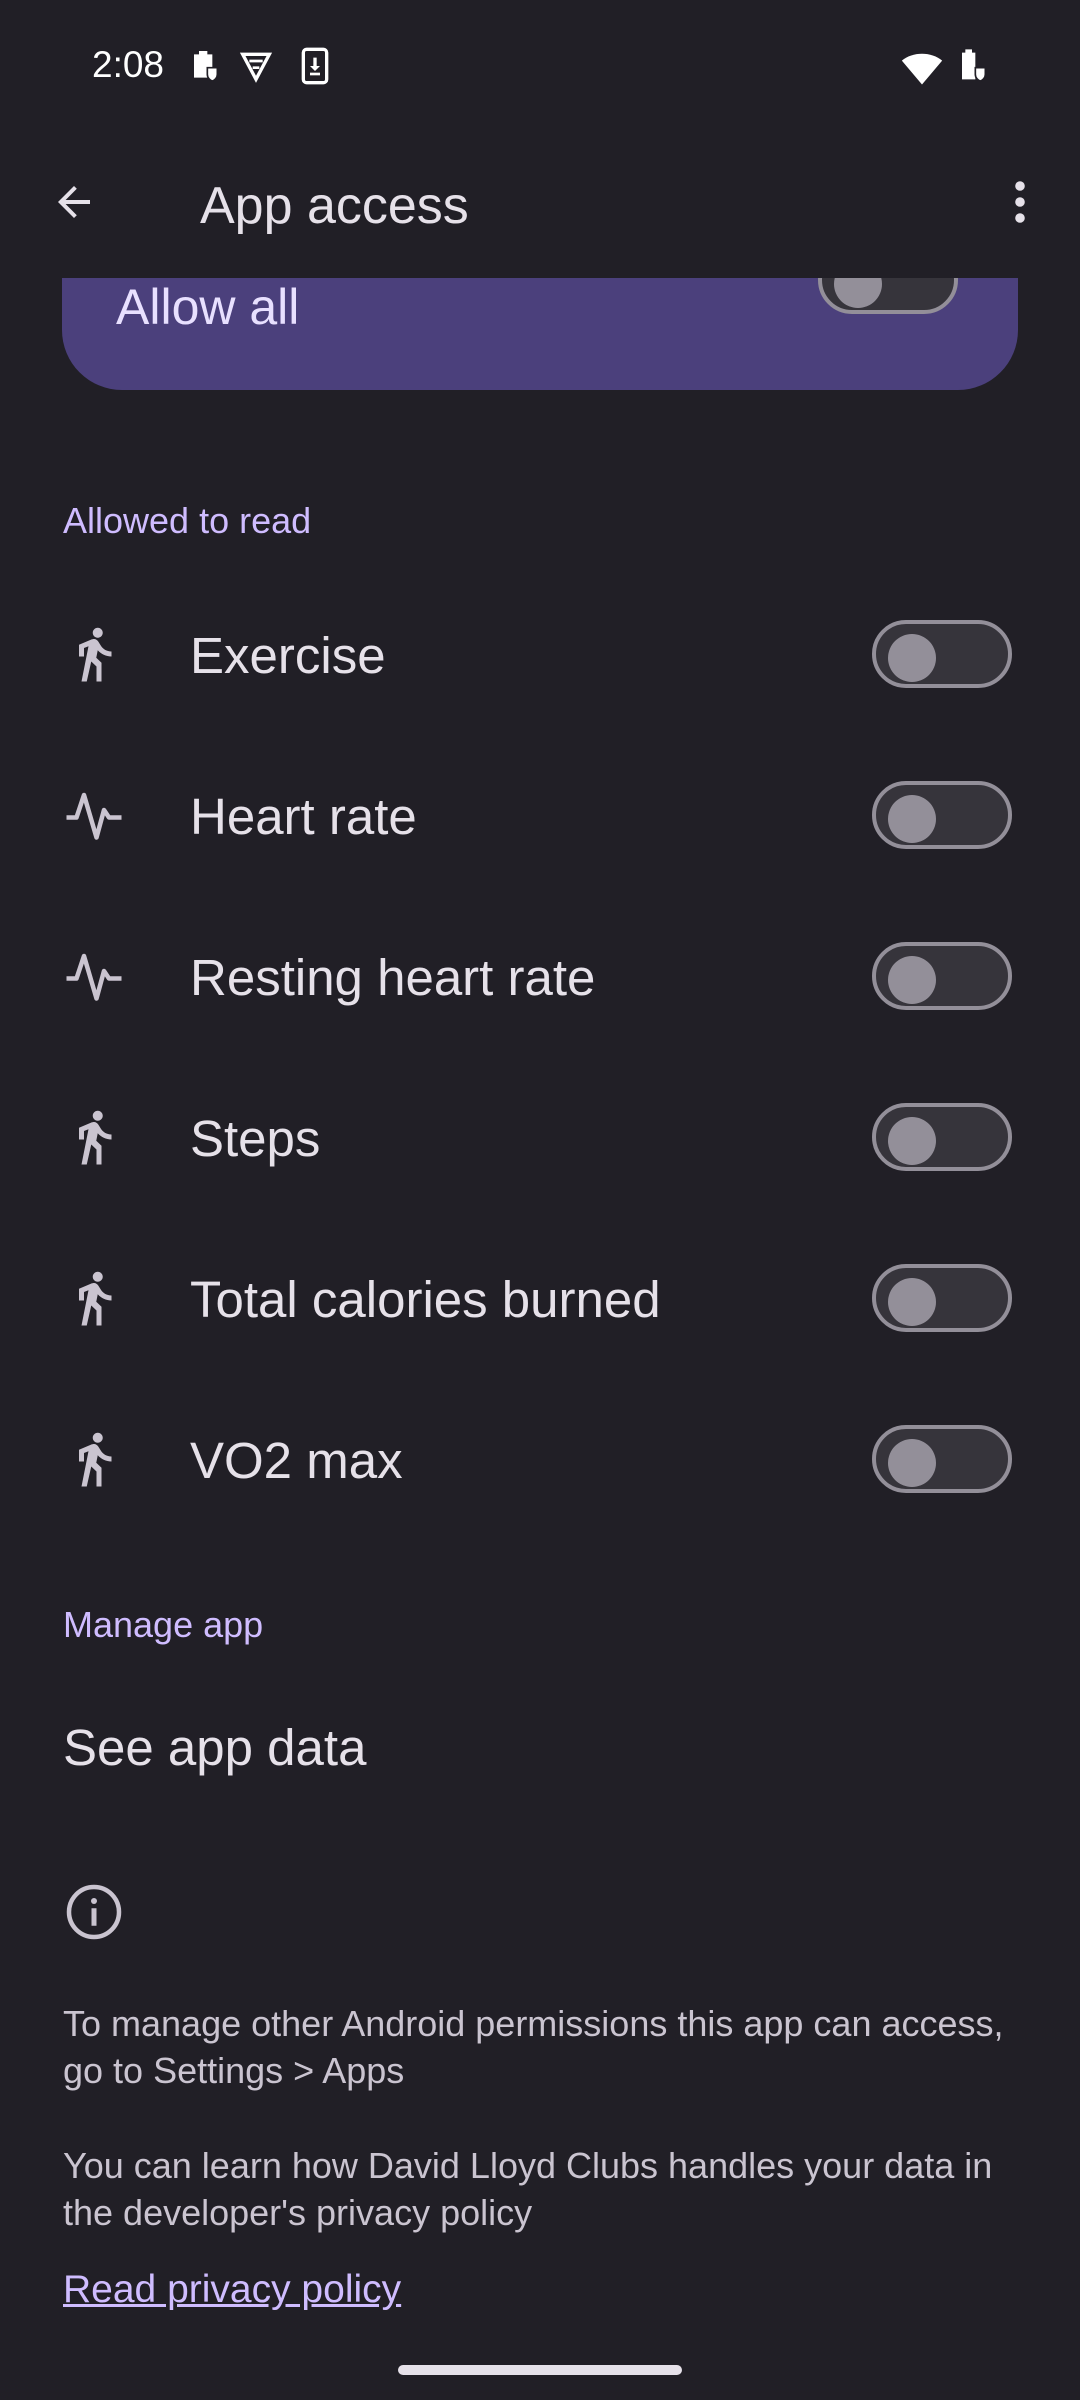 The width and height of the screenshot is (1080, 2400). Describe the element at coordinates (425, 1299) in the screenshot. I see `permission-label: Total calories burned` at that location.